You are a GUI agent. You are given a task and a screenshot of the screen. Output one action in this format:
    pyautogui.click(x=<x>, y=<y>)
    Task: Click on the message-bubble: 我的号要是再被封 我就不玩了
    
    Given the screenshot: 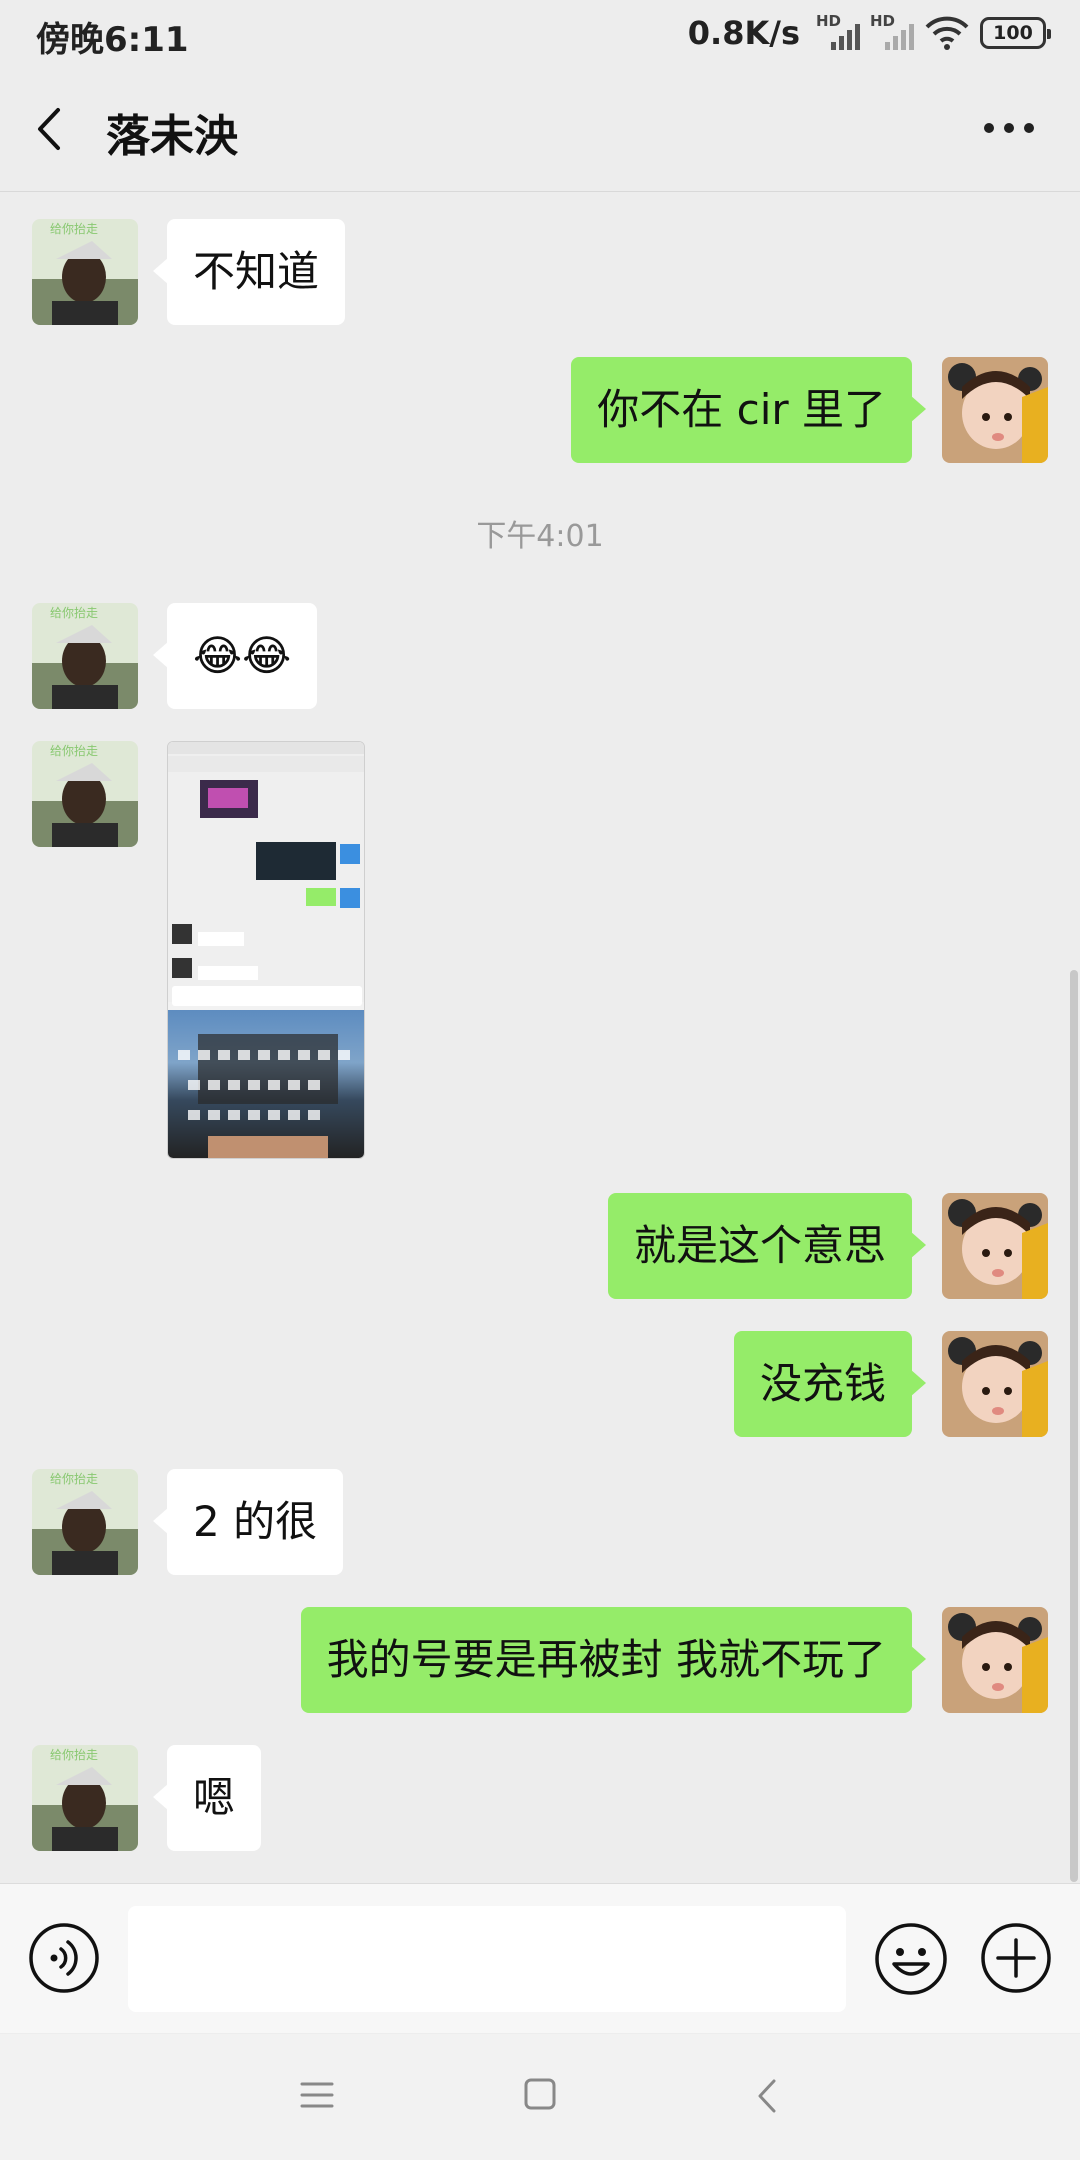 What is the action you would take?
    pyautogui.click(x=613, y=1660)
    